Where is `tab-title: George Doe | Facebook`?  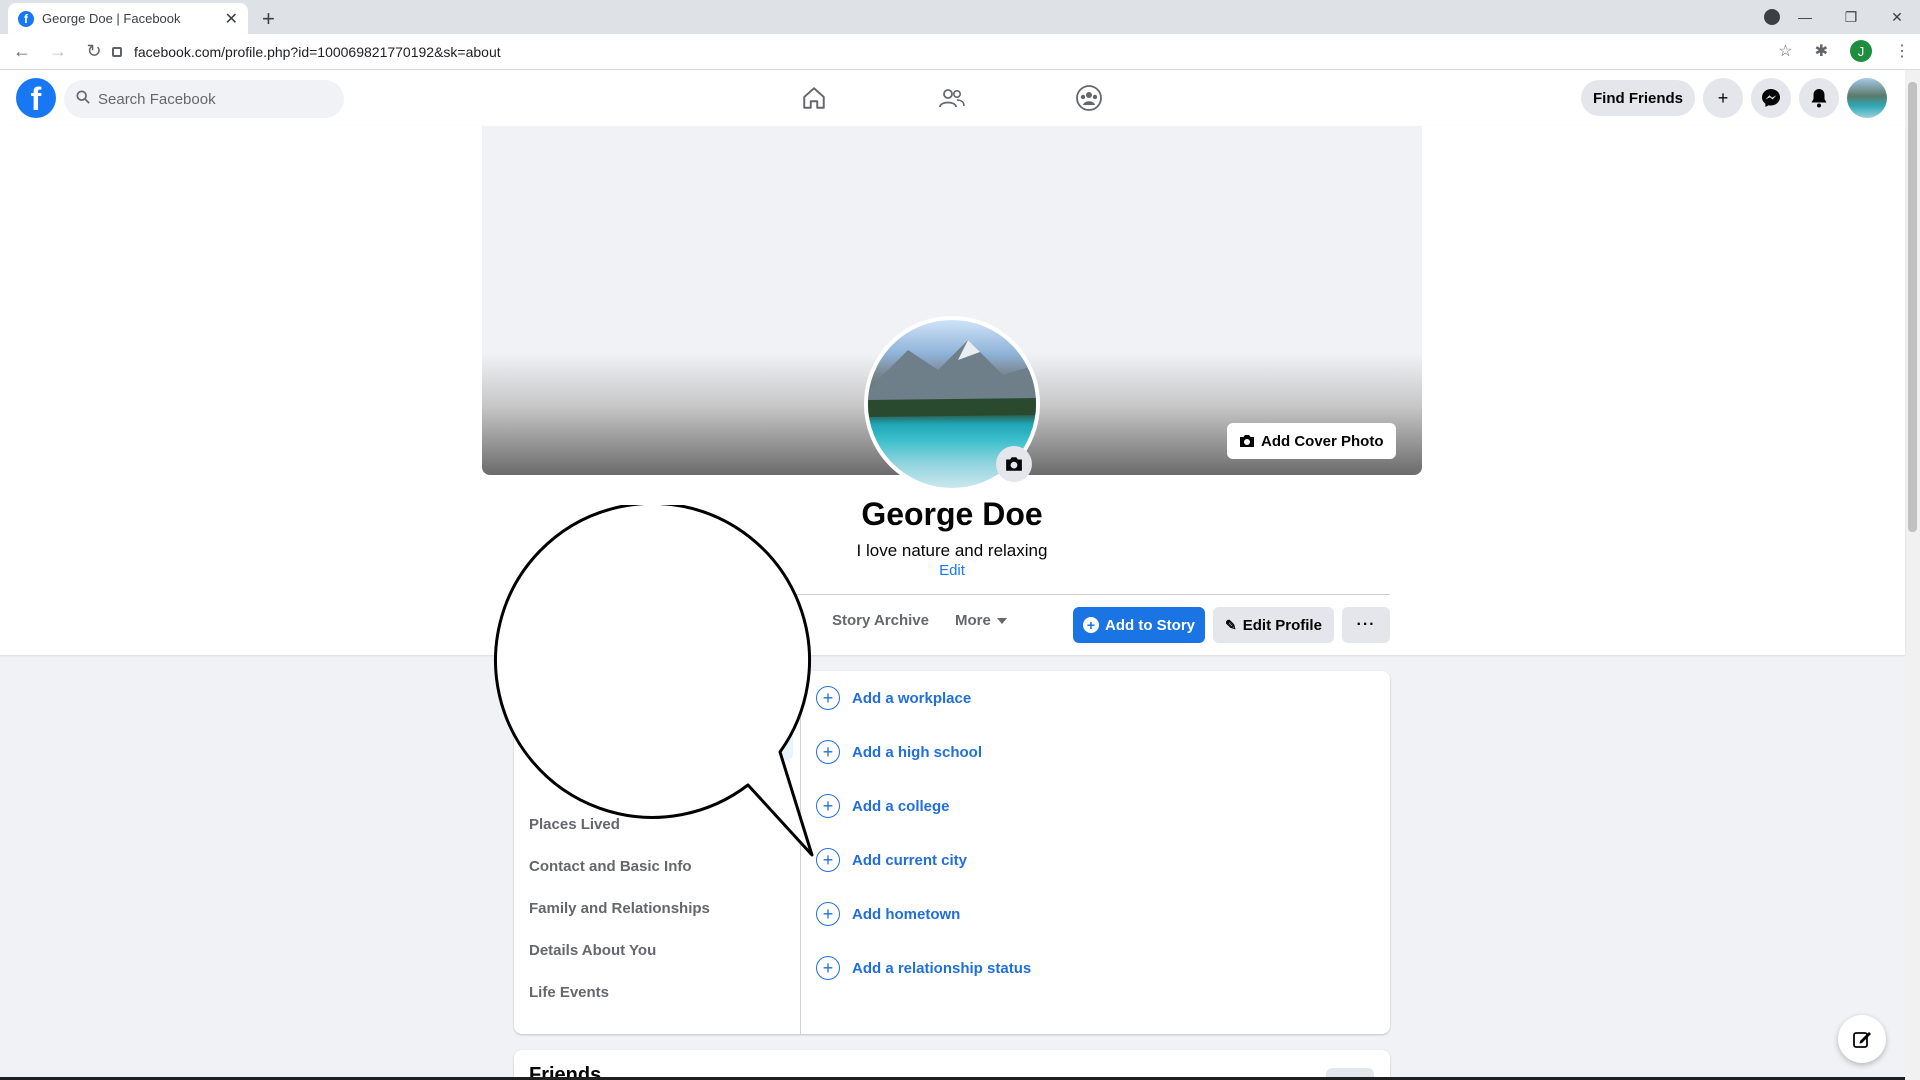
tab-title: George Doe | Facebook is located at coordinates (111, 18).